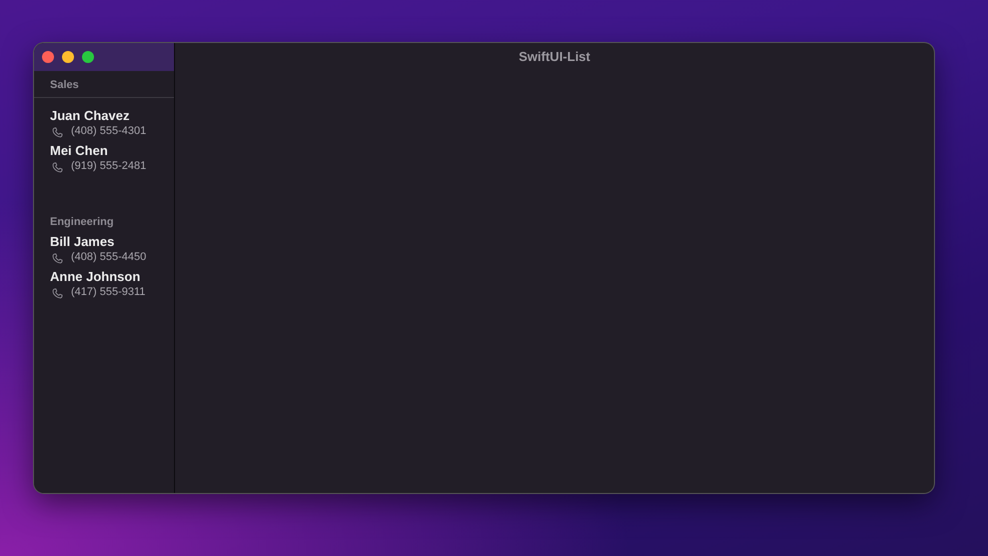 This screenshot has width=988, height=556. Describe the element at coordinates (108, 131) in the screenshot. I see `phone-number: (408) 555-4301` at that location.